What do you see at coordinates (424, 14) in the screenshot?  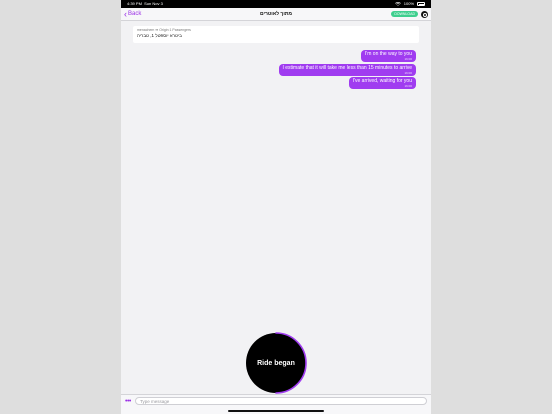 I see `profile-icon` at bounding box center [424, 14].